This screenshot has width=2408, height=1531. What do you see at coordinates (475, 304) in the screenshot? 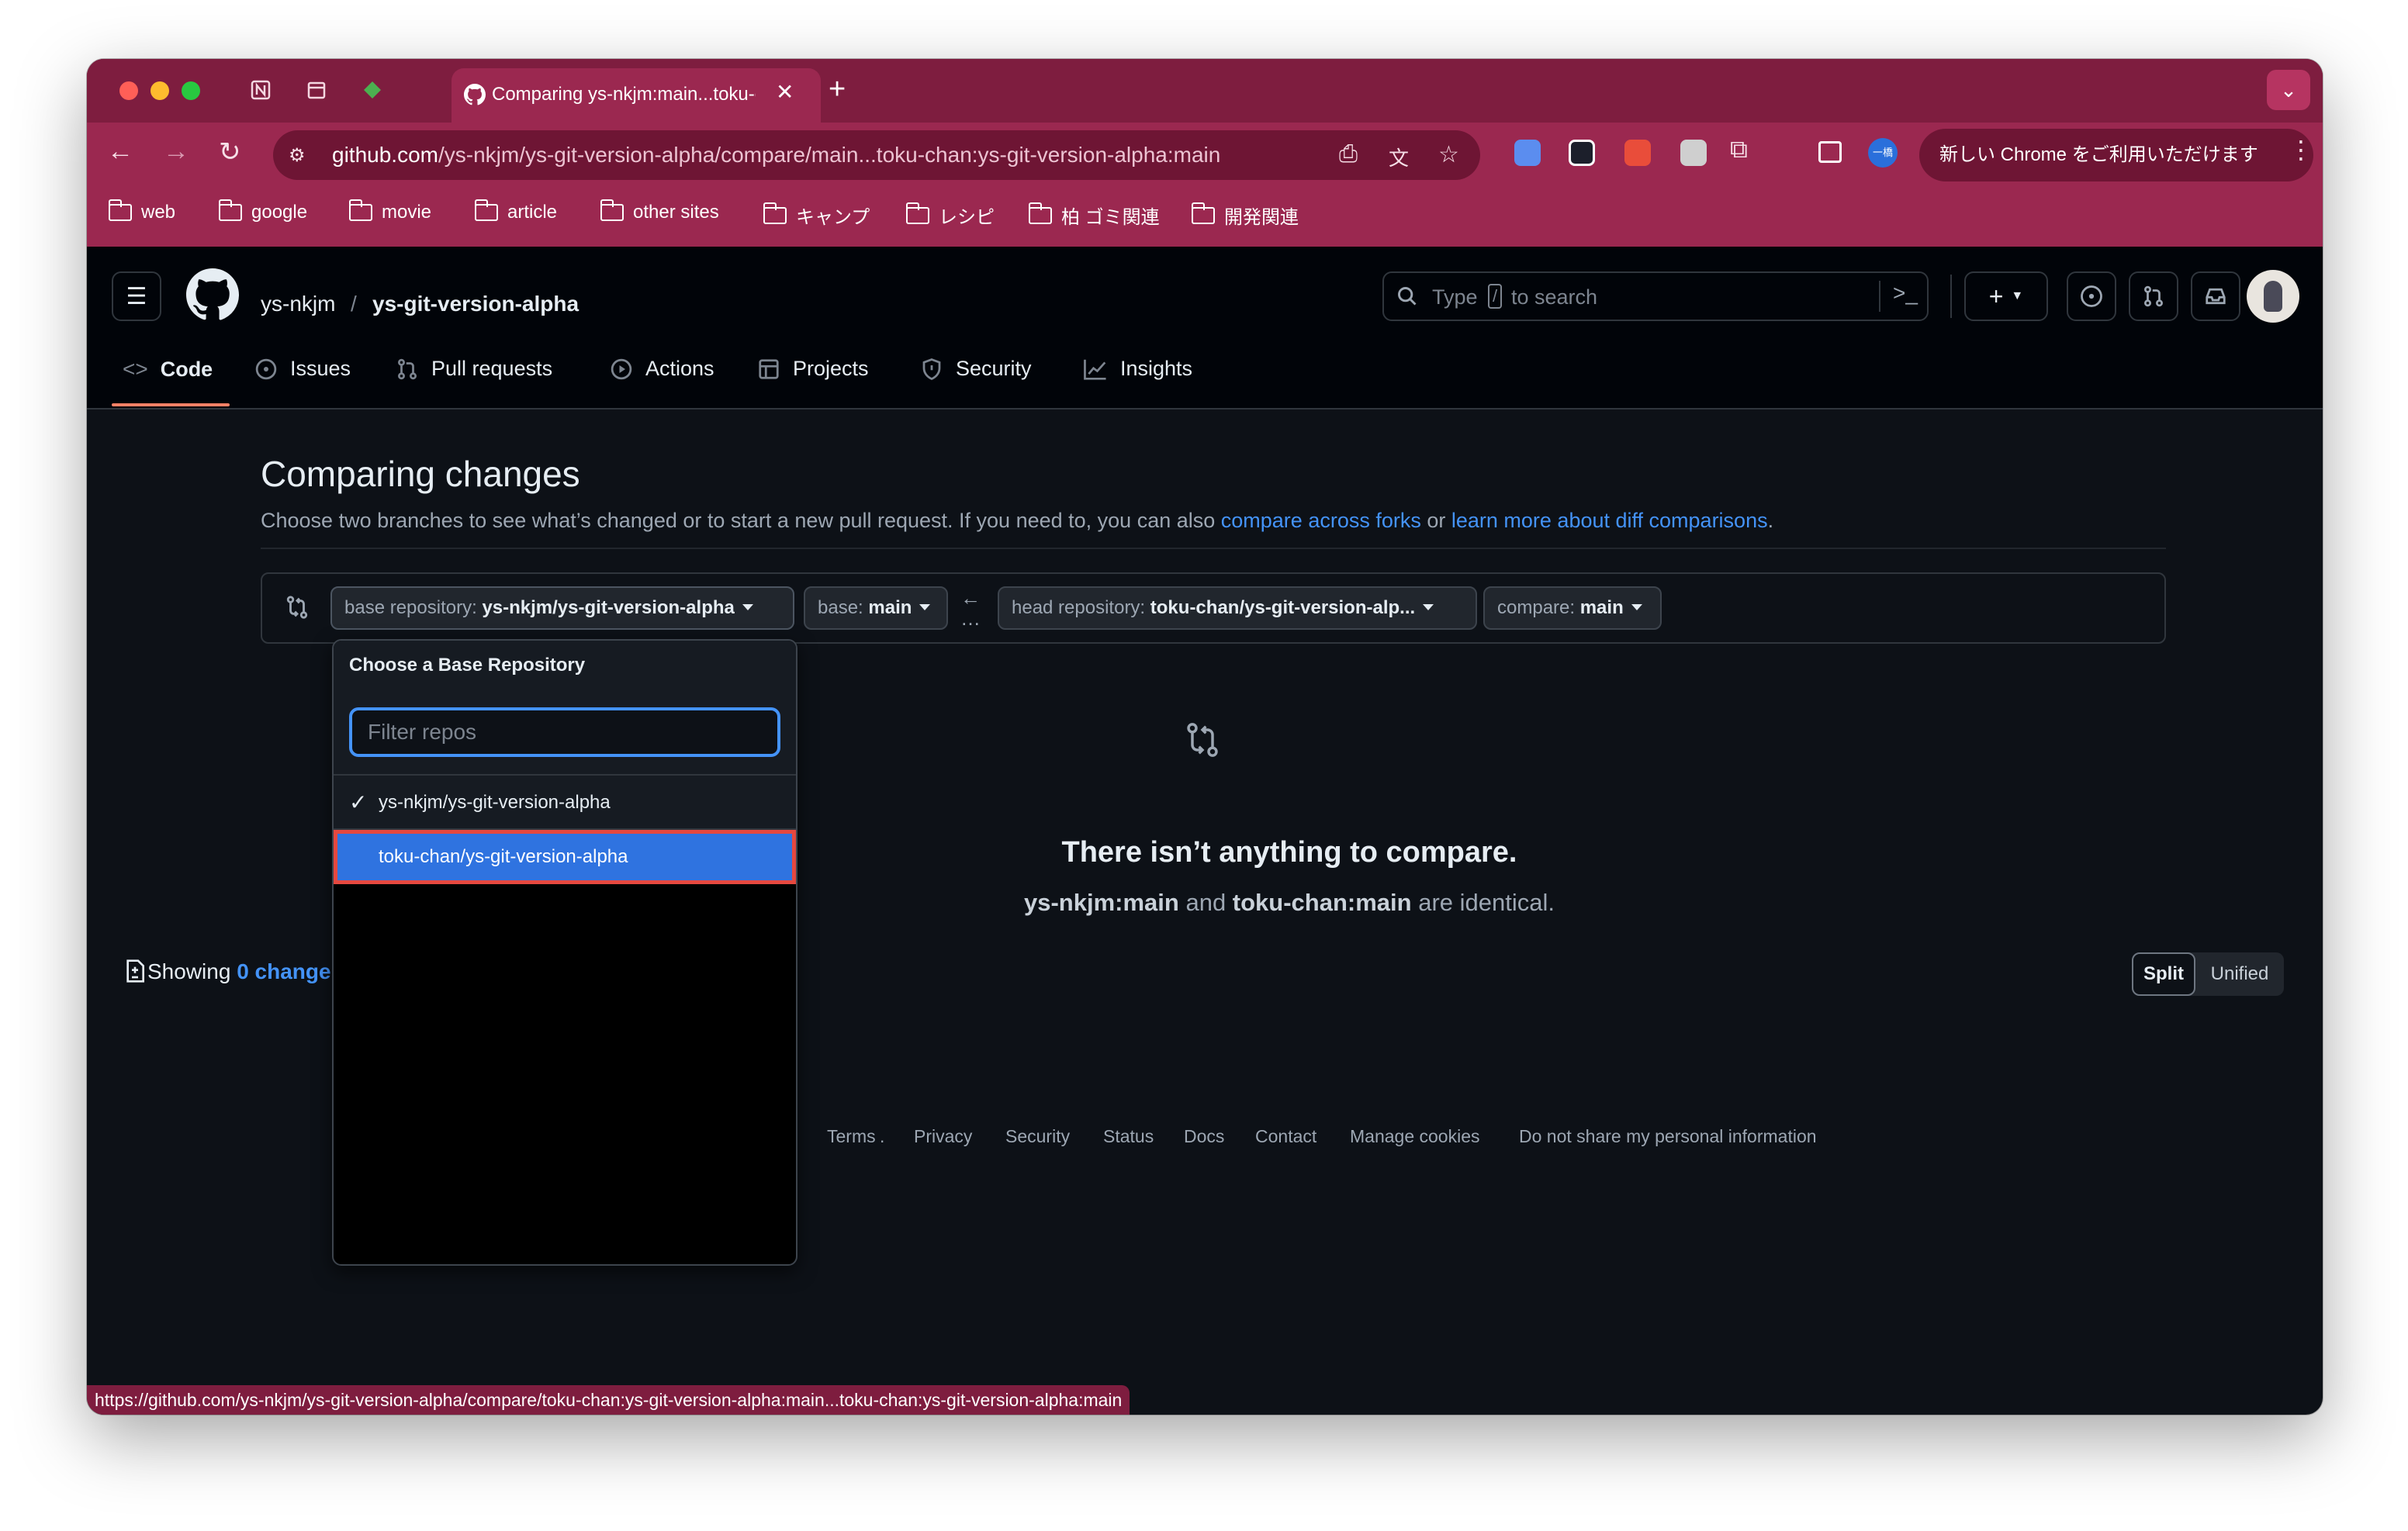
I see `repo-name-link: ys-git-version-alpha` at bounding box center [475, 304].